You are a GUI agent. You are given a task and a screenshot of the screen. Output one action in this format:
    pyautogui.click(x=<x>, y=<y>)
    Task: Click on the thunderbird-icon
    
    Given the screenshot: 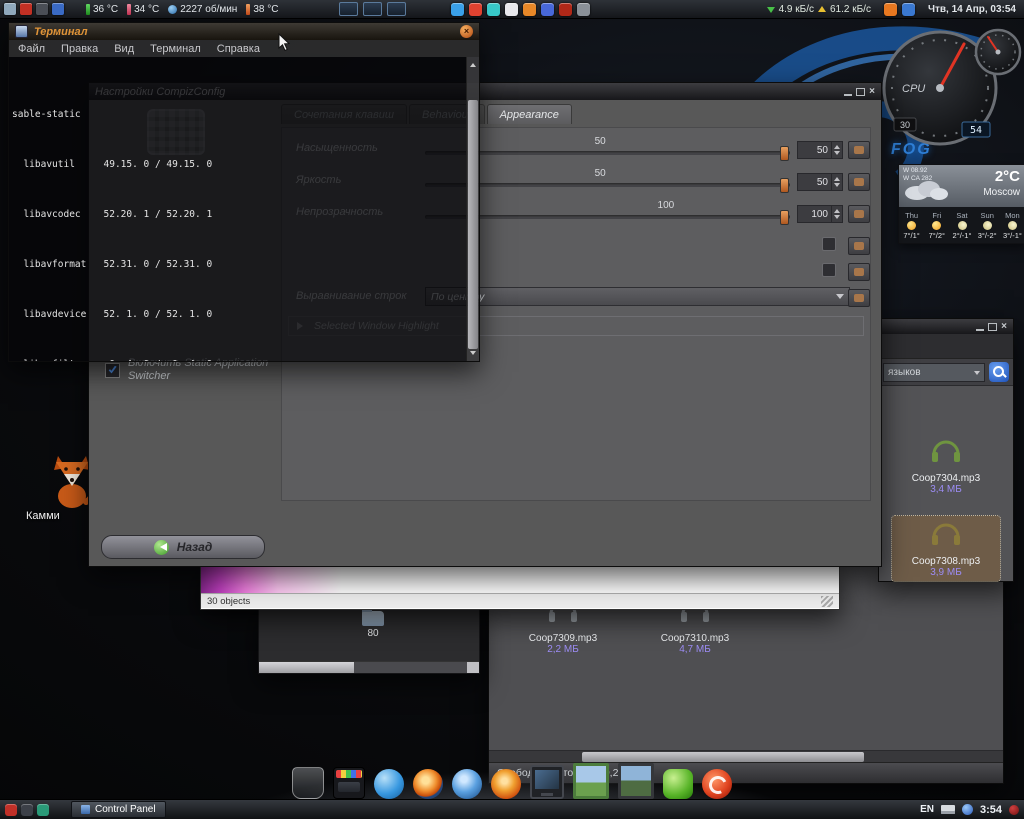 What is the action you would take?
    pyautogui.click(x=467, y=784)
    